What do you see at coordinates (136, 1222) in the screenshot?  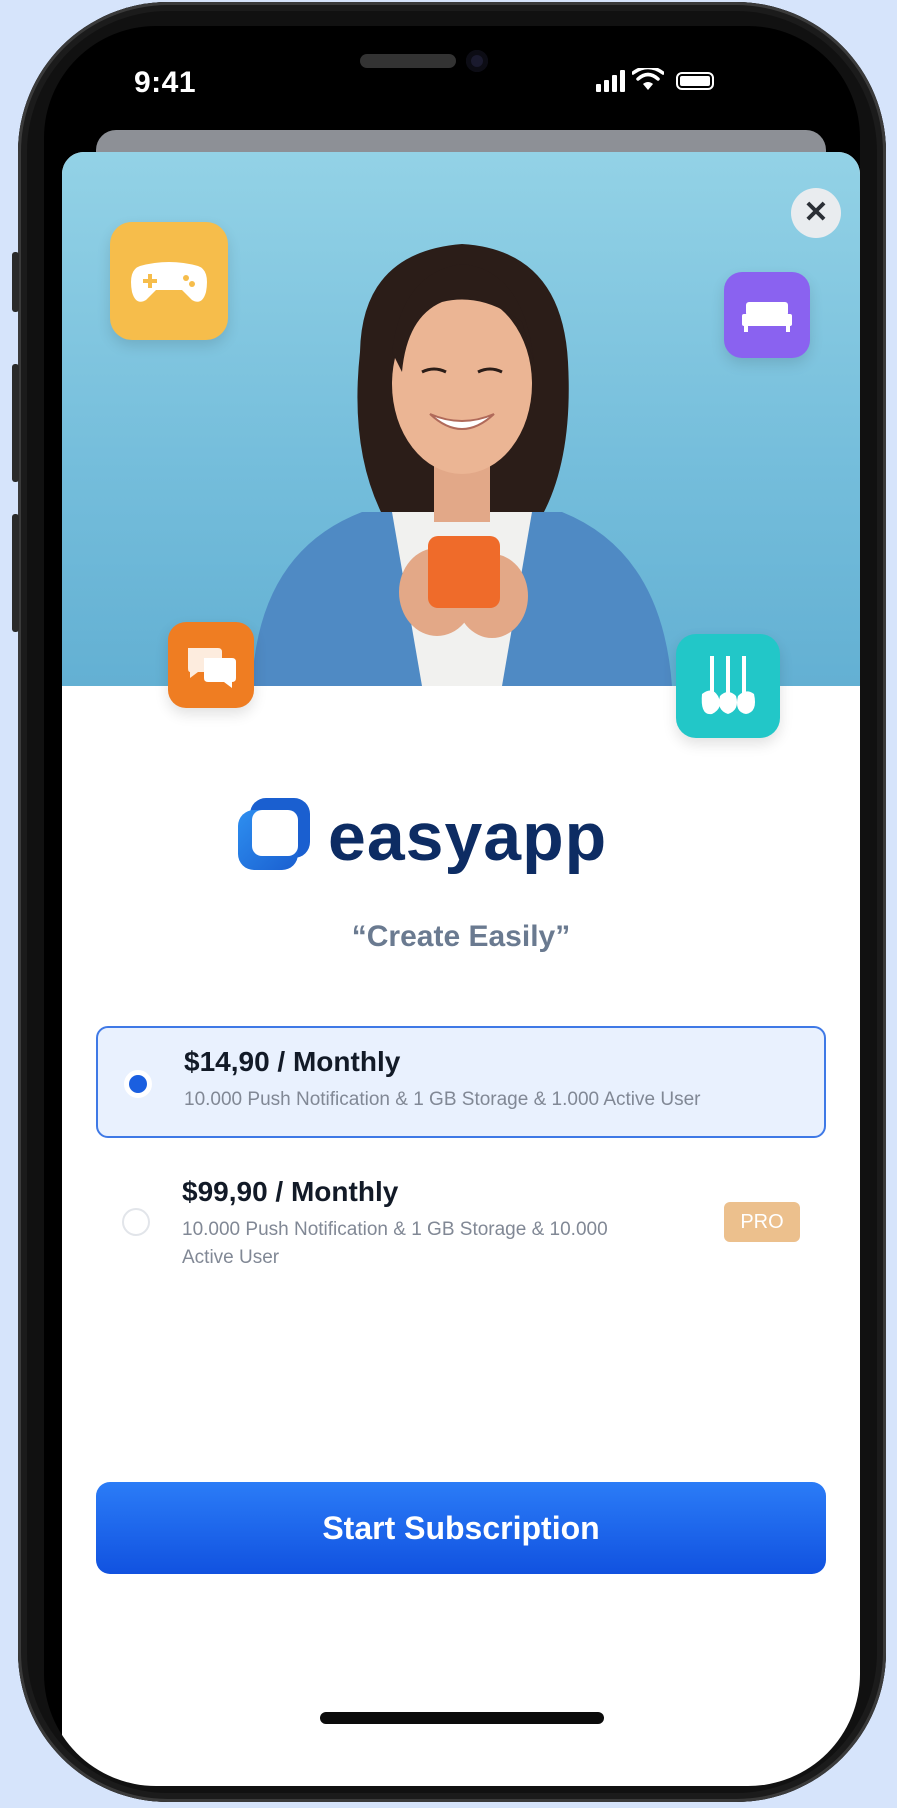 I see `radio-unselected` at bounding box center [136, 1222].